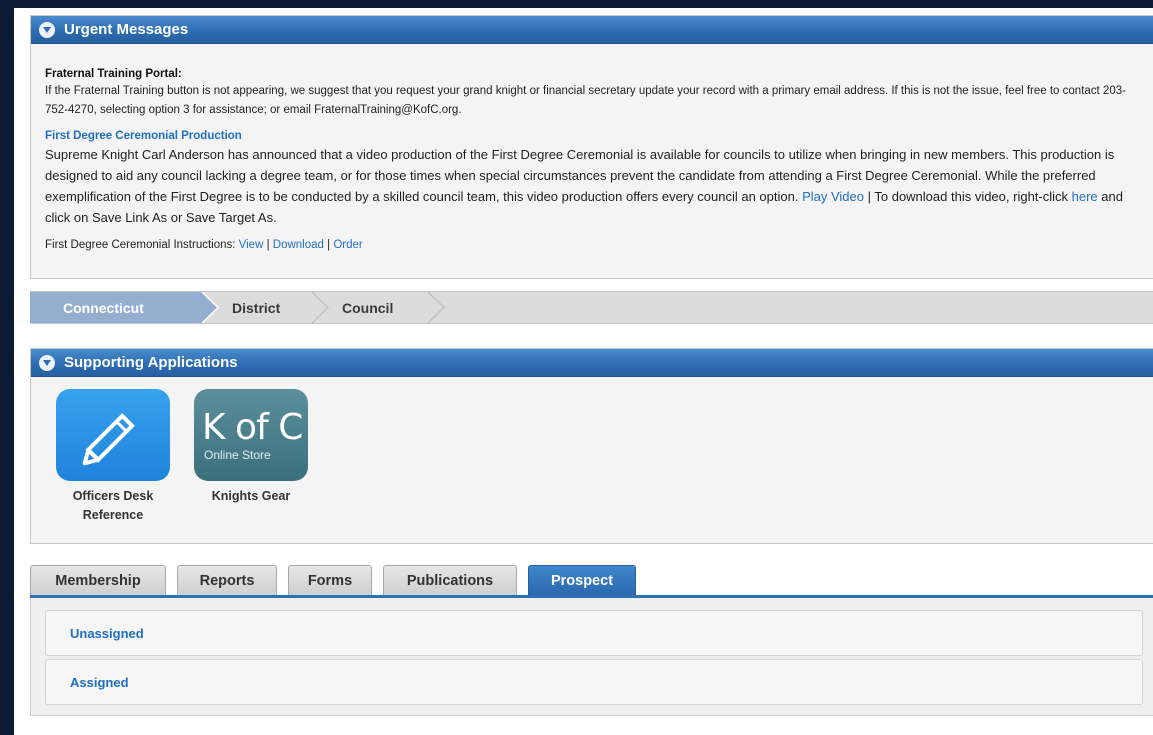 Image resolution: width=1153 pixels, height=735 pixels. I want to click on portal-title: Fraternal Training Portal:, so click(113, 74).